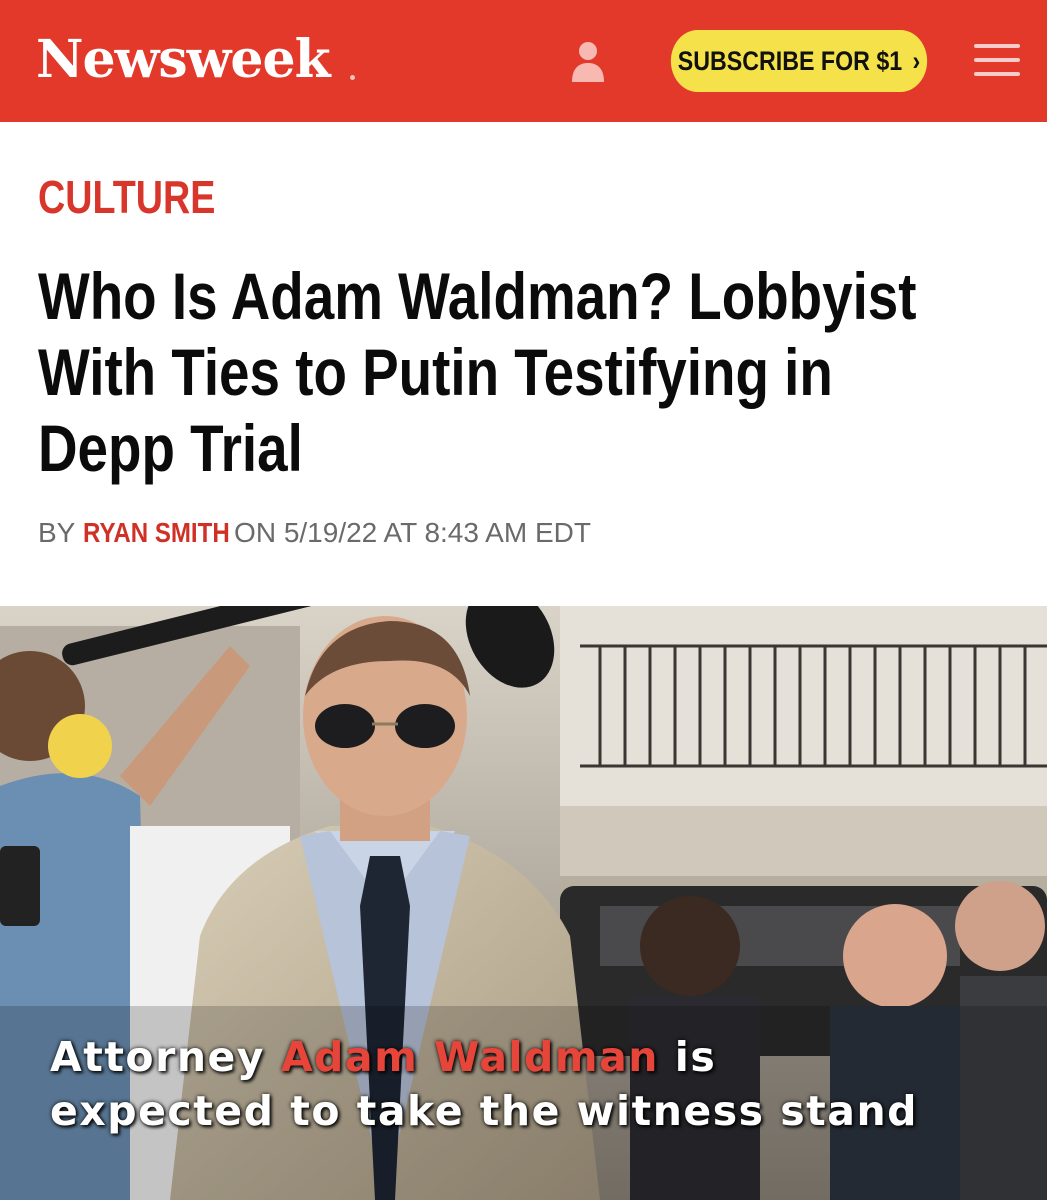 This screenshot has height=1200, width=1047. What do you see at coordinates (998, 61) in the screenshot?
I see `hamburger-menu-icon` at bounding box center [998, 61].